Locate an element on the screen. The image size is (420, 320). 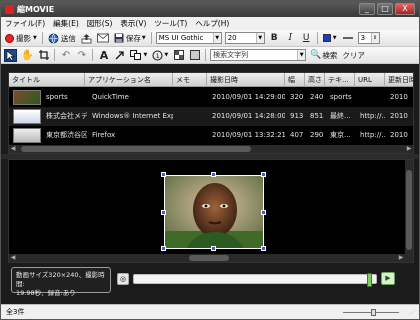
play-button: ▶ is located at coordinates (388, 278).